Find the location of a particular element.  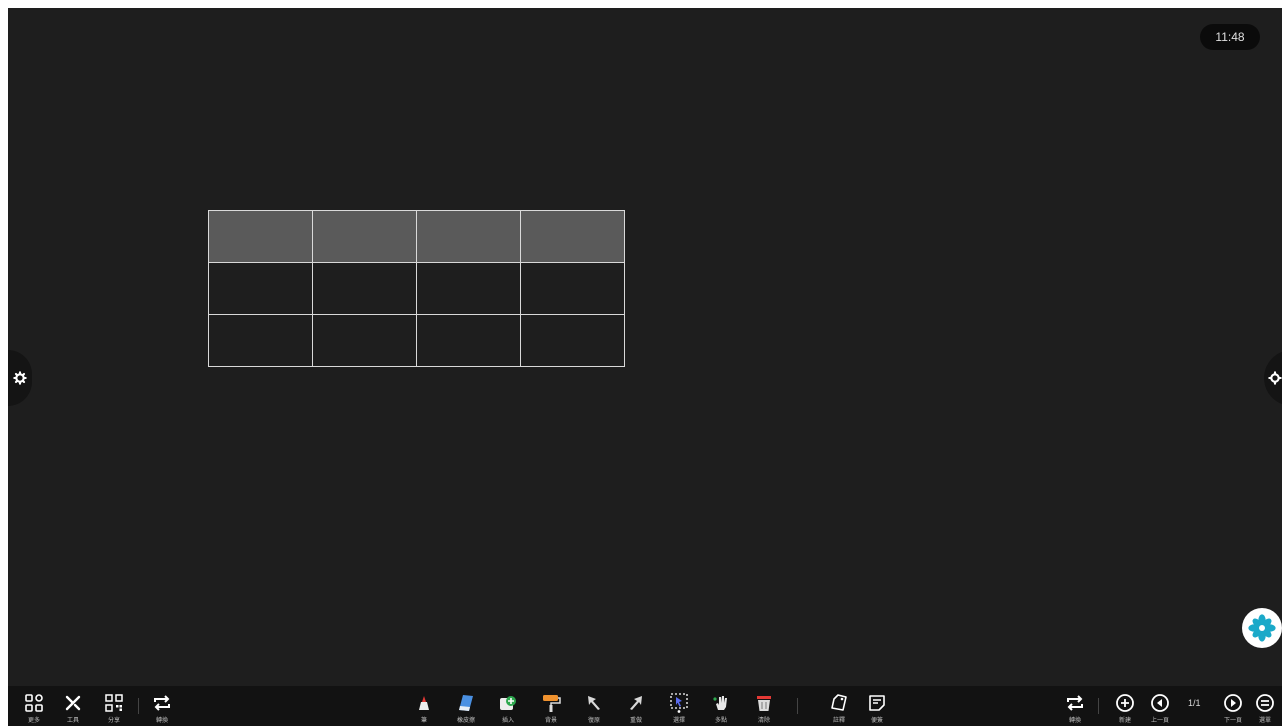

undo-icon is located at coordinates (594, 703).